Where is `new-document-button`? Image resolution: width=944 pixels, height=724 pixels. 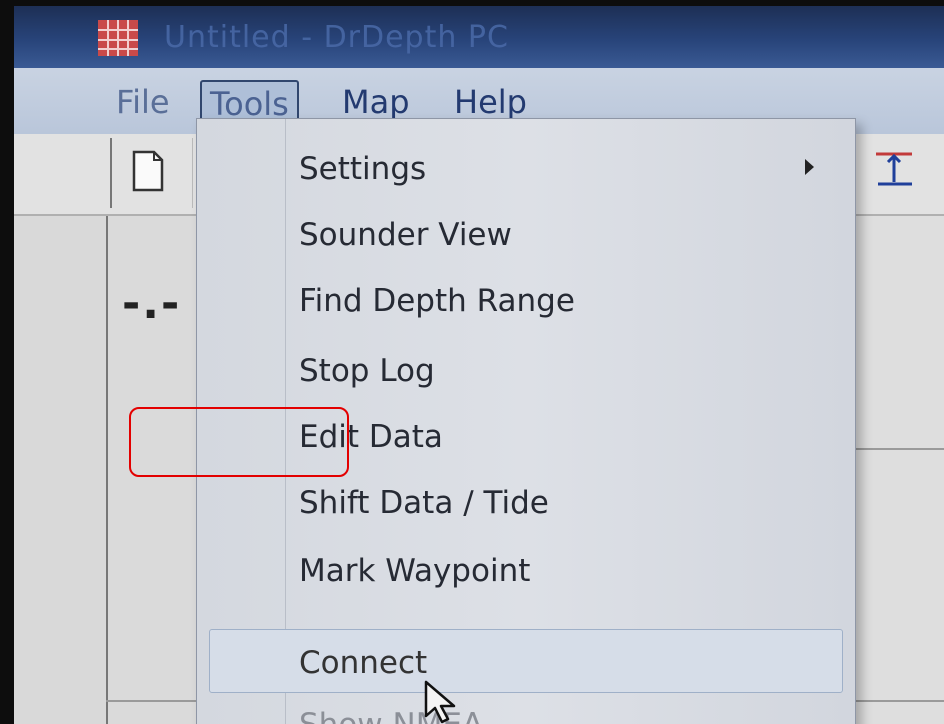 new-document-button is located at coordinates (151, 173).